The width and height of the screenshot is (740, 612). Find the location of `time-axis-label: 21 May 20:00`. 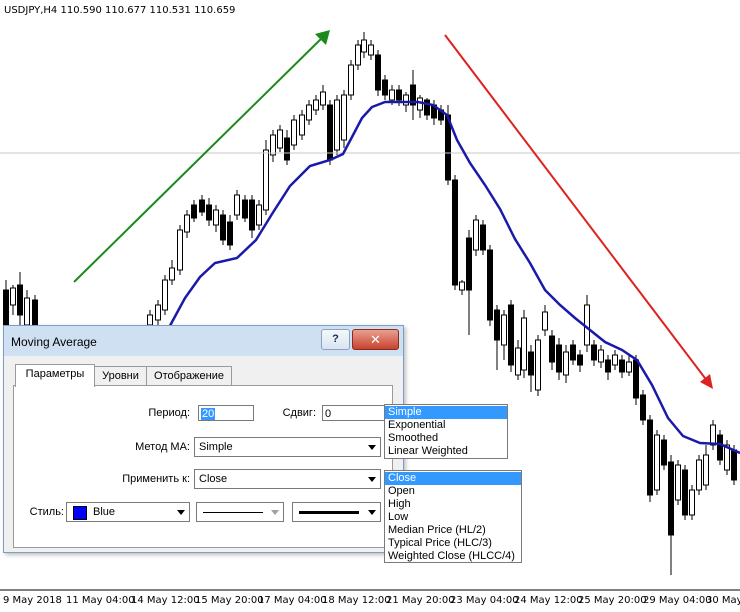

time-axis-label: 21 May 20:00 is located at coordinates (420, 600).